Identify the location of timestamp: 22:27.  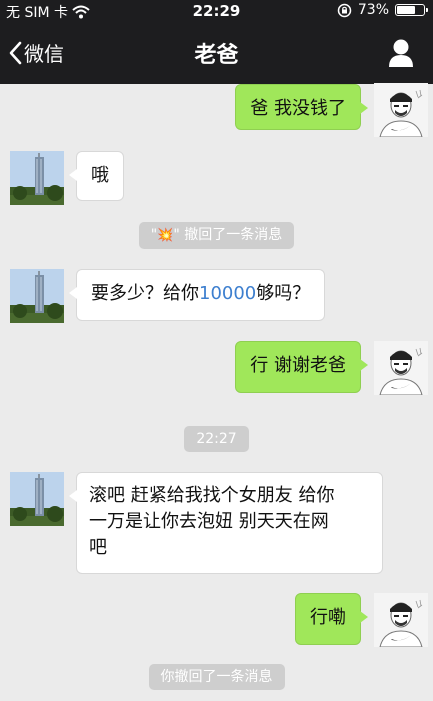
(216, 439).